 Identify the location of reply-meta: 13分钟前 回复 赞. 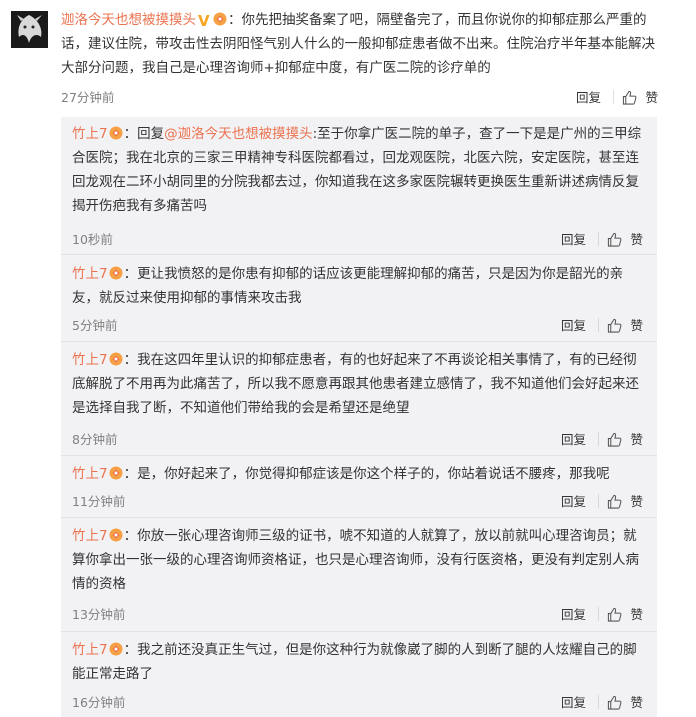
(357, 614).